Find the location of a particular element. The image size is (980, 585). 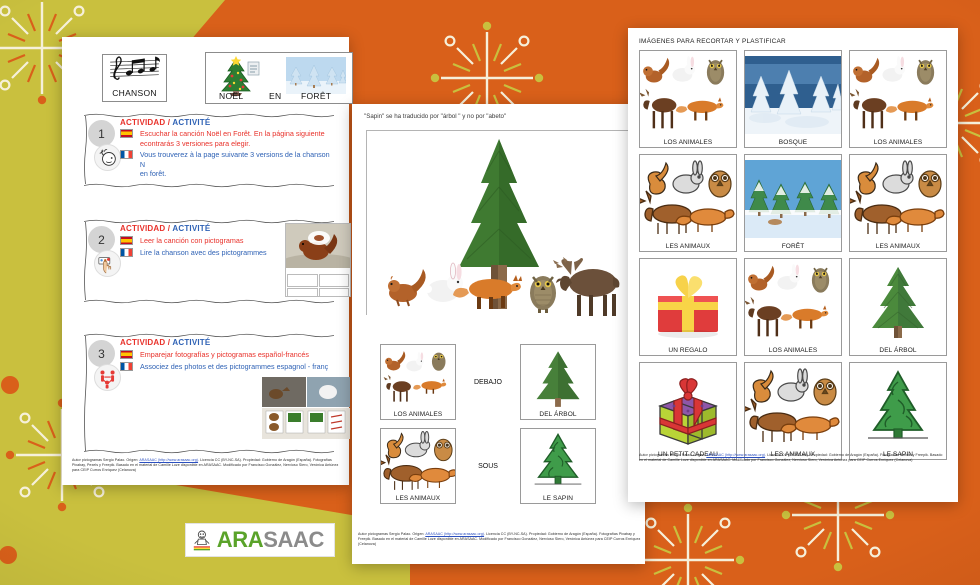

card-label: BOSQUE is located at coordinates (793, 142).